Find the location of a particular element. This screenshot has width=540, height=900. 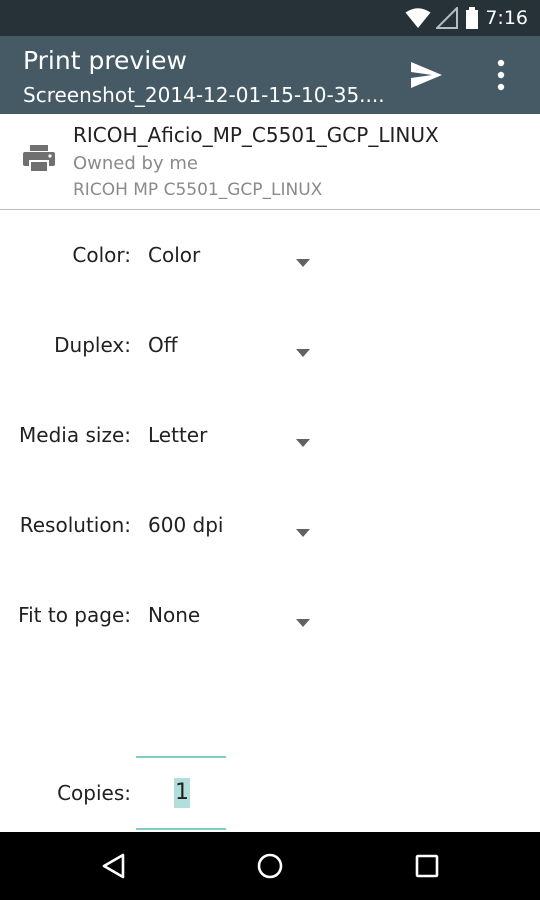

duplex-value: Off is located at coordinates (163, 345).